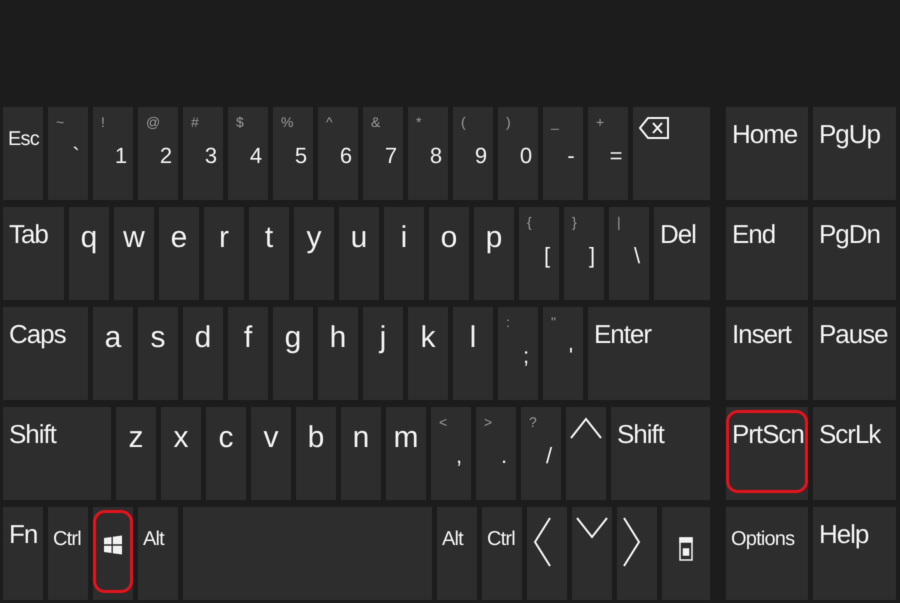 Image resolution: width=900 pixels, height=603 pixels. What do you see at coordinates (671, 153) in the screenshot?
I see `backspace-key` at bounding box center [671, 153].